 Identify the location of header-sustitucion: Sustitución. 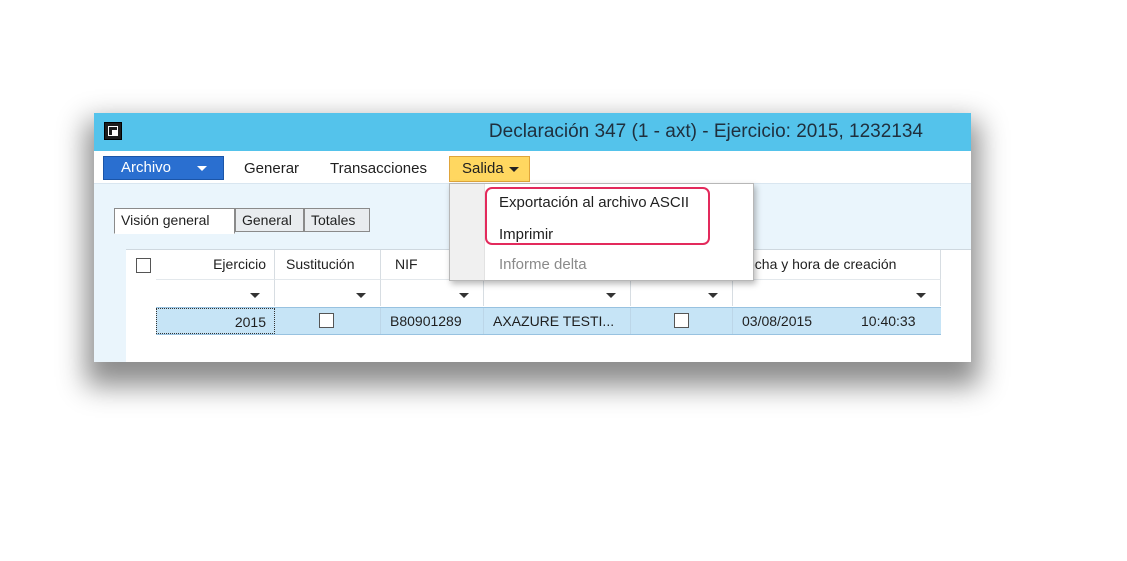
(328, 264).